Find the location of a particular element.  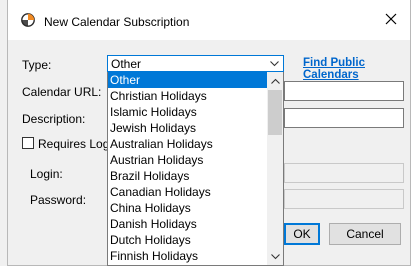

ok-button: OK is located at coordinates (302, 234).